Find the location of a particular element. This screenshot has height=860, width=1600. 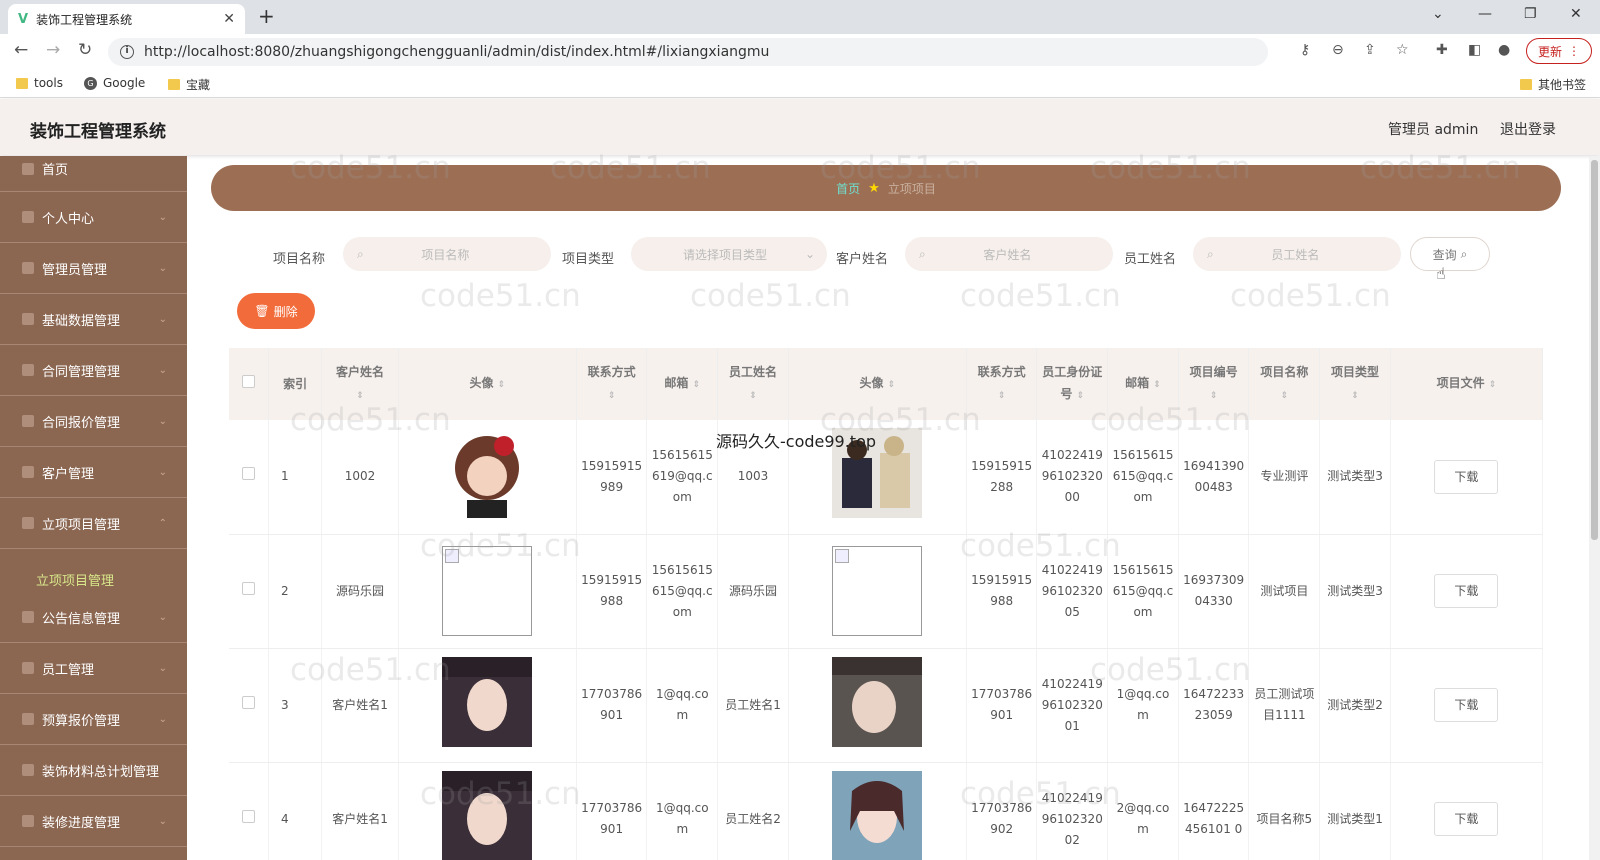

sidebar-item-contract-quotes: 合同报价管理 ⌄ is located at coordinates (93, 421).